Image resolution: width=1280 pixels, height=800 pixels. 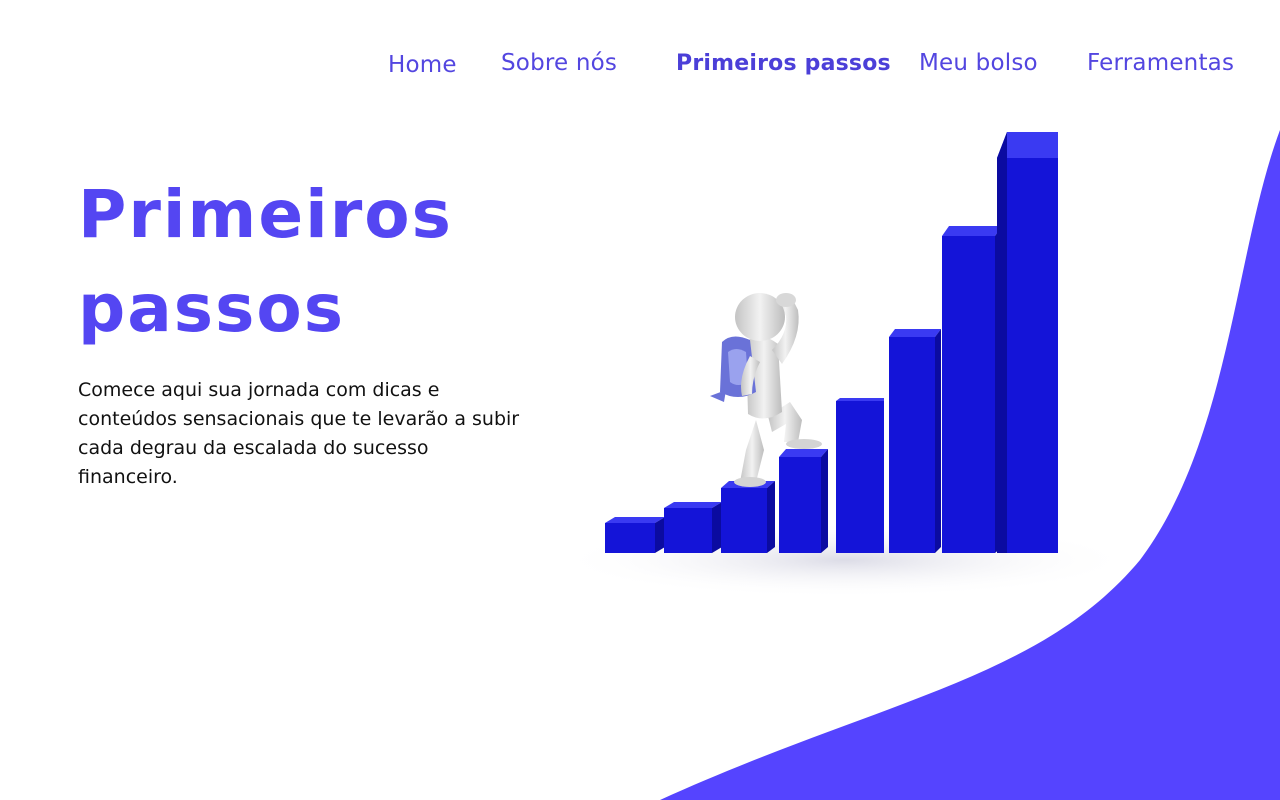 What do you see at coordinates (265, 261) in the screenshot?
I see `page-title: Primeiros passos` at bounding box center [265, 261].